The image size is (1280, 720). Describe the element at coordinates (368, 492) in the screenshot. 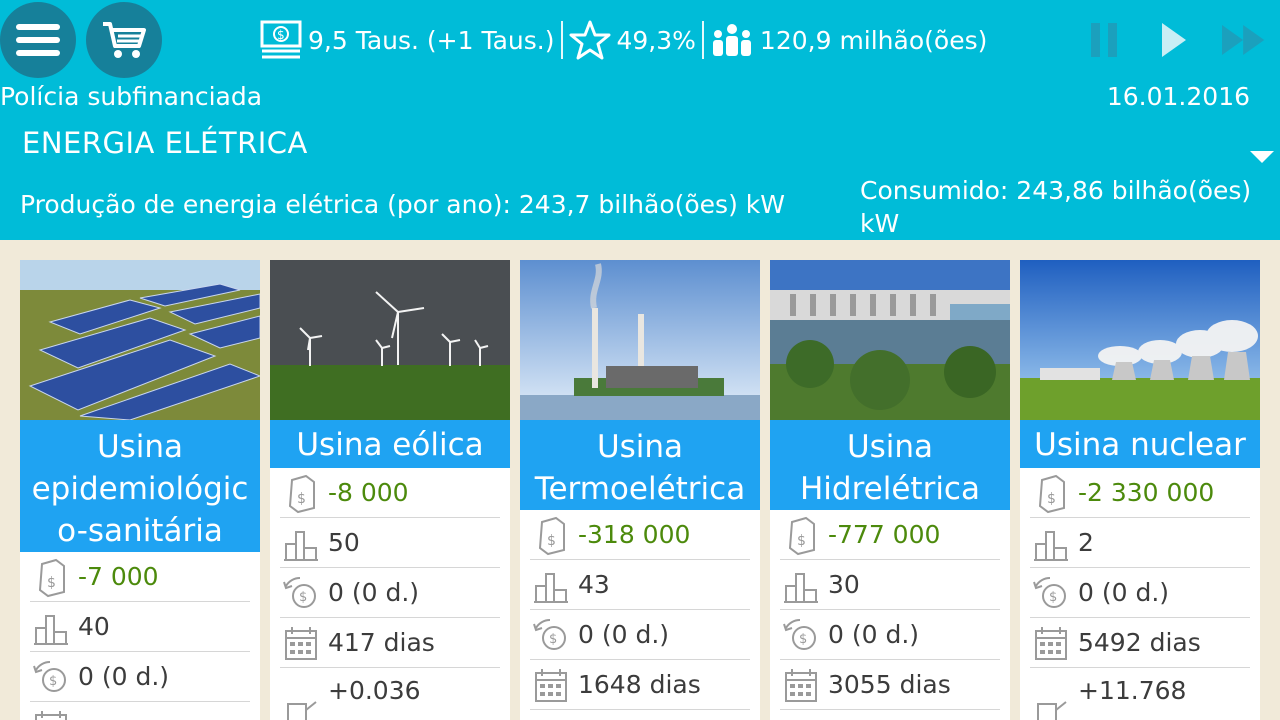

I see `cost-value: -8 000` at that location.